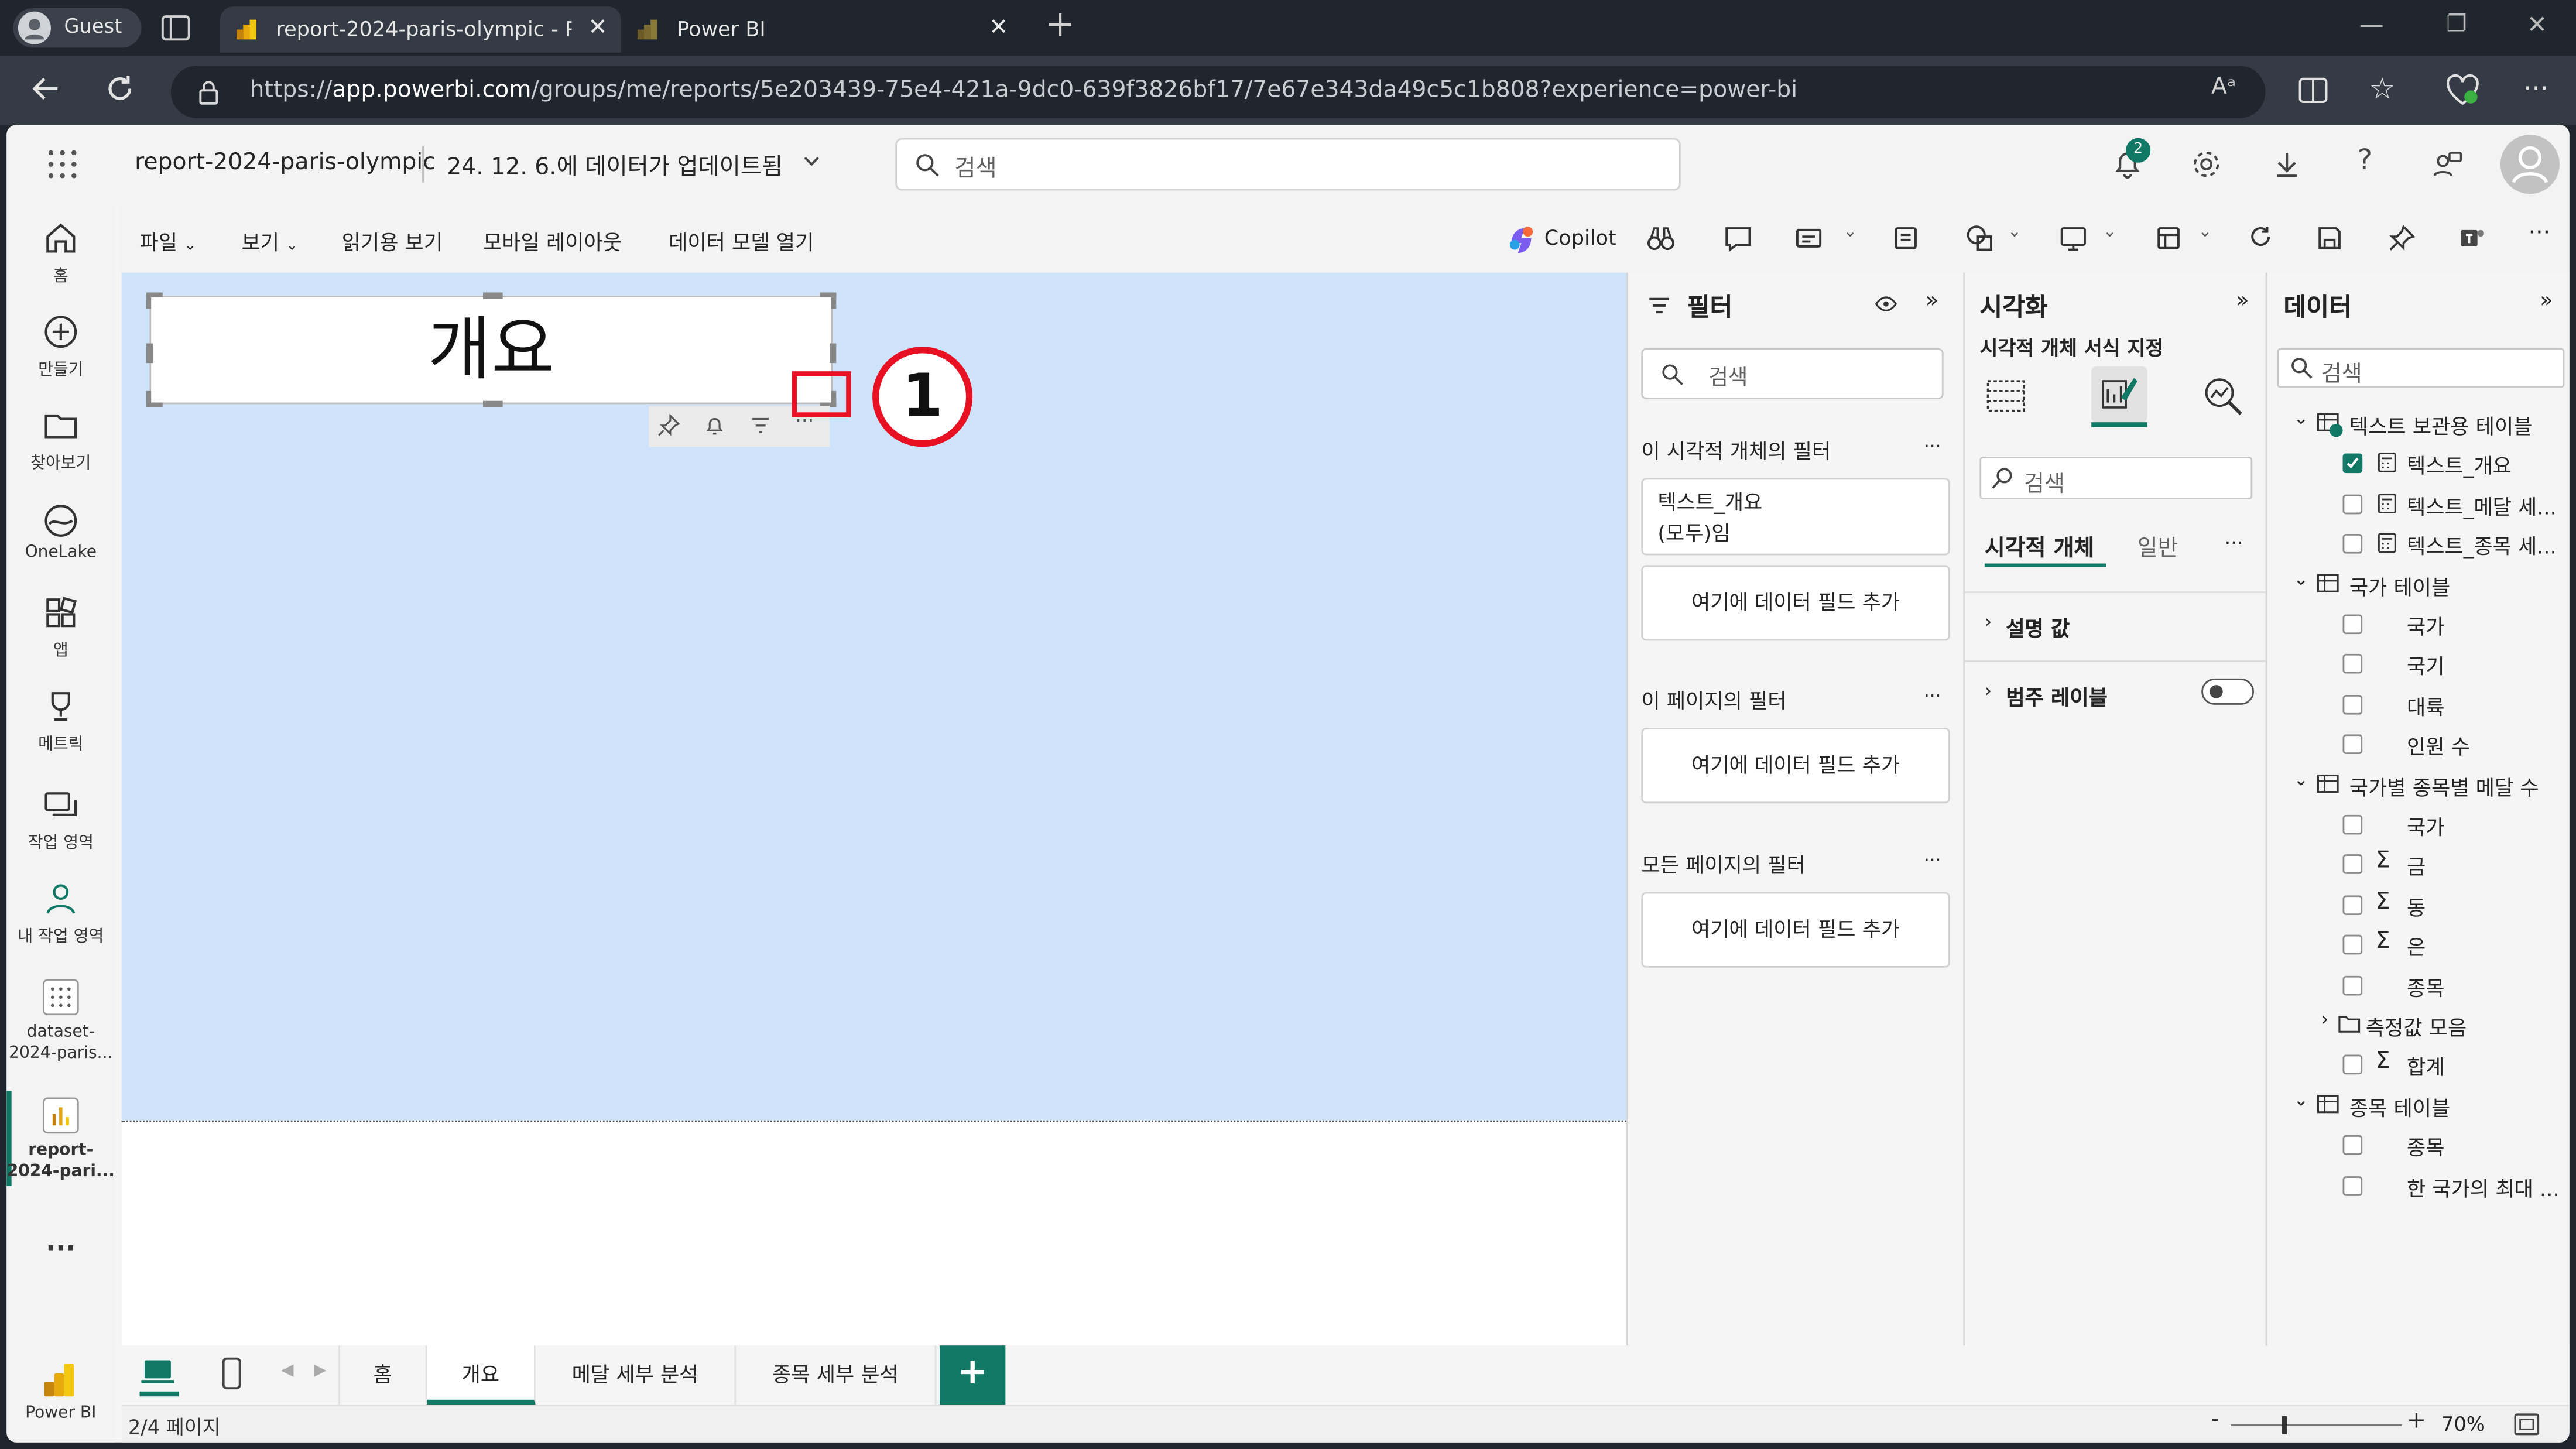 Image resolution: width=2576 pixels, height=1449 pixels. What do you see at coordinates (2535, 87) in the screenshot?
I see `browser-menu-icon: ···` at bounding box center [2535, 87].